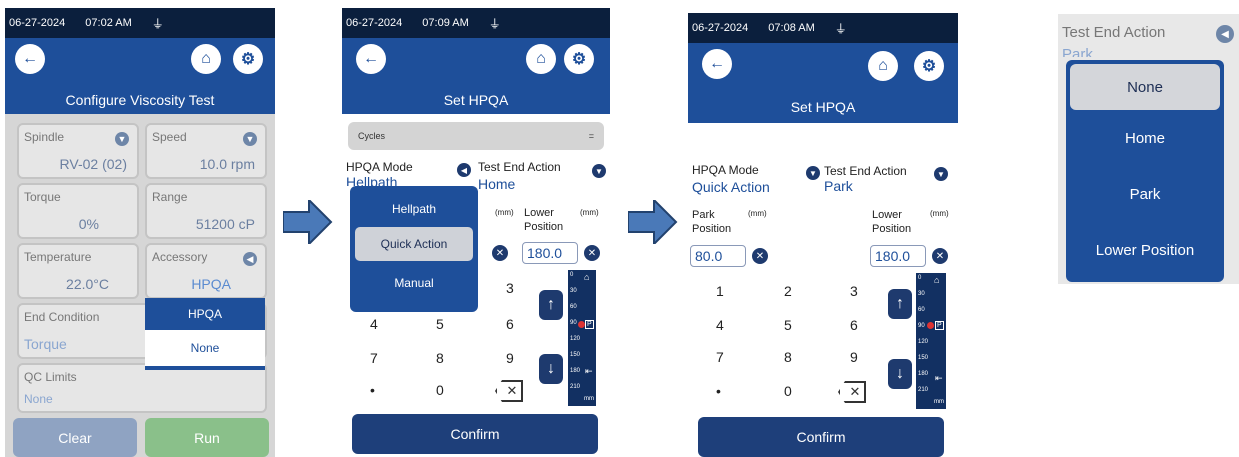  I want to click on ruler-tick-120: 120, so click(923, 342).